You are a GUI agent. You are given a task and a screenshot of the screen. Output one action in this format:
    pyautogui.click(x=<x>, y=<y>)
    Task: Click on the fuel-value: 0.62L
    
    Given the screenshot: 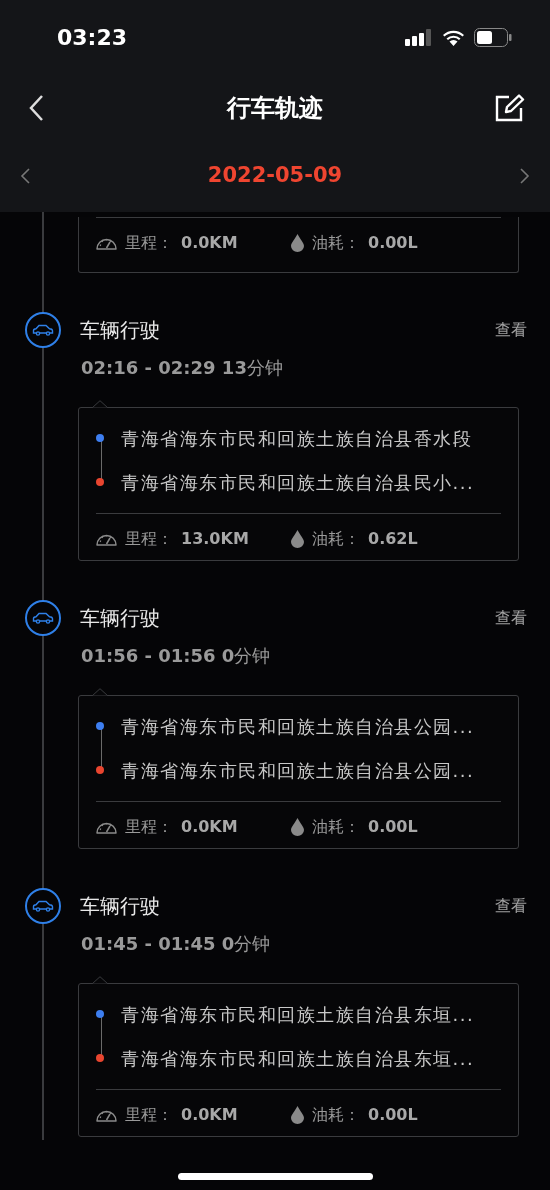 What is the action you would take?
    pyautogui.click(x=393, y=539)
    